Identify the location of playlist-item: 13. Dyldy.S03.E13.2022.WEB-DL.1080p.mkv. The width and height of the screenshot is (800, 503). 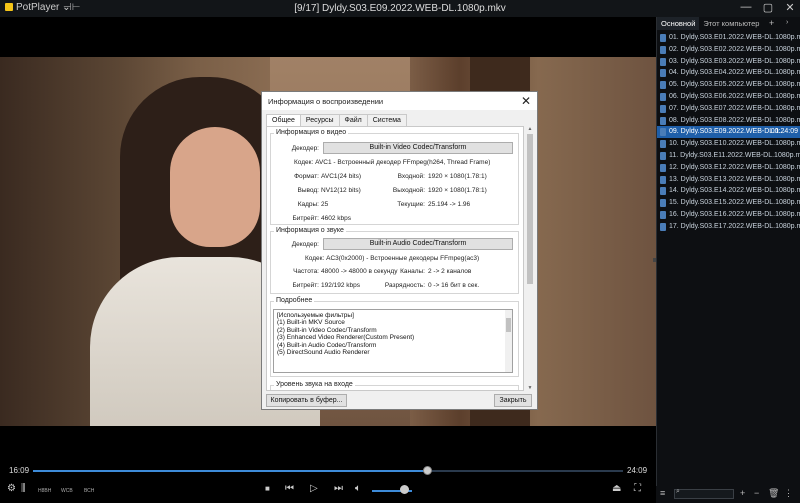
(728, 180).